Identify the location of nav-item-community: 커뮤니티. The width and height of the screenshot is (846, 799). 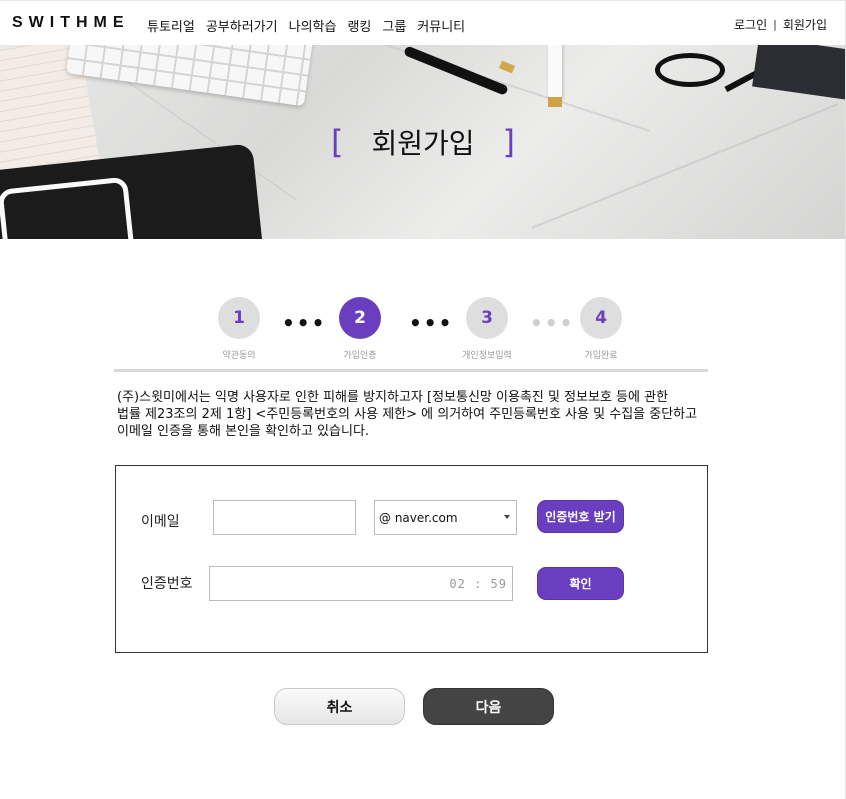
(441, 25).